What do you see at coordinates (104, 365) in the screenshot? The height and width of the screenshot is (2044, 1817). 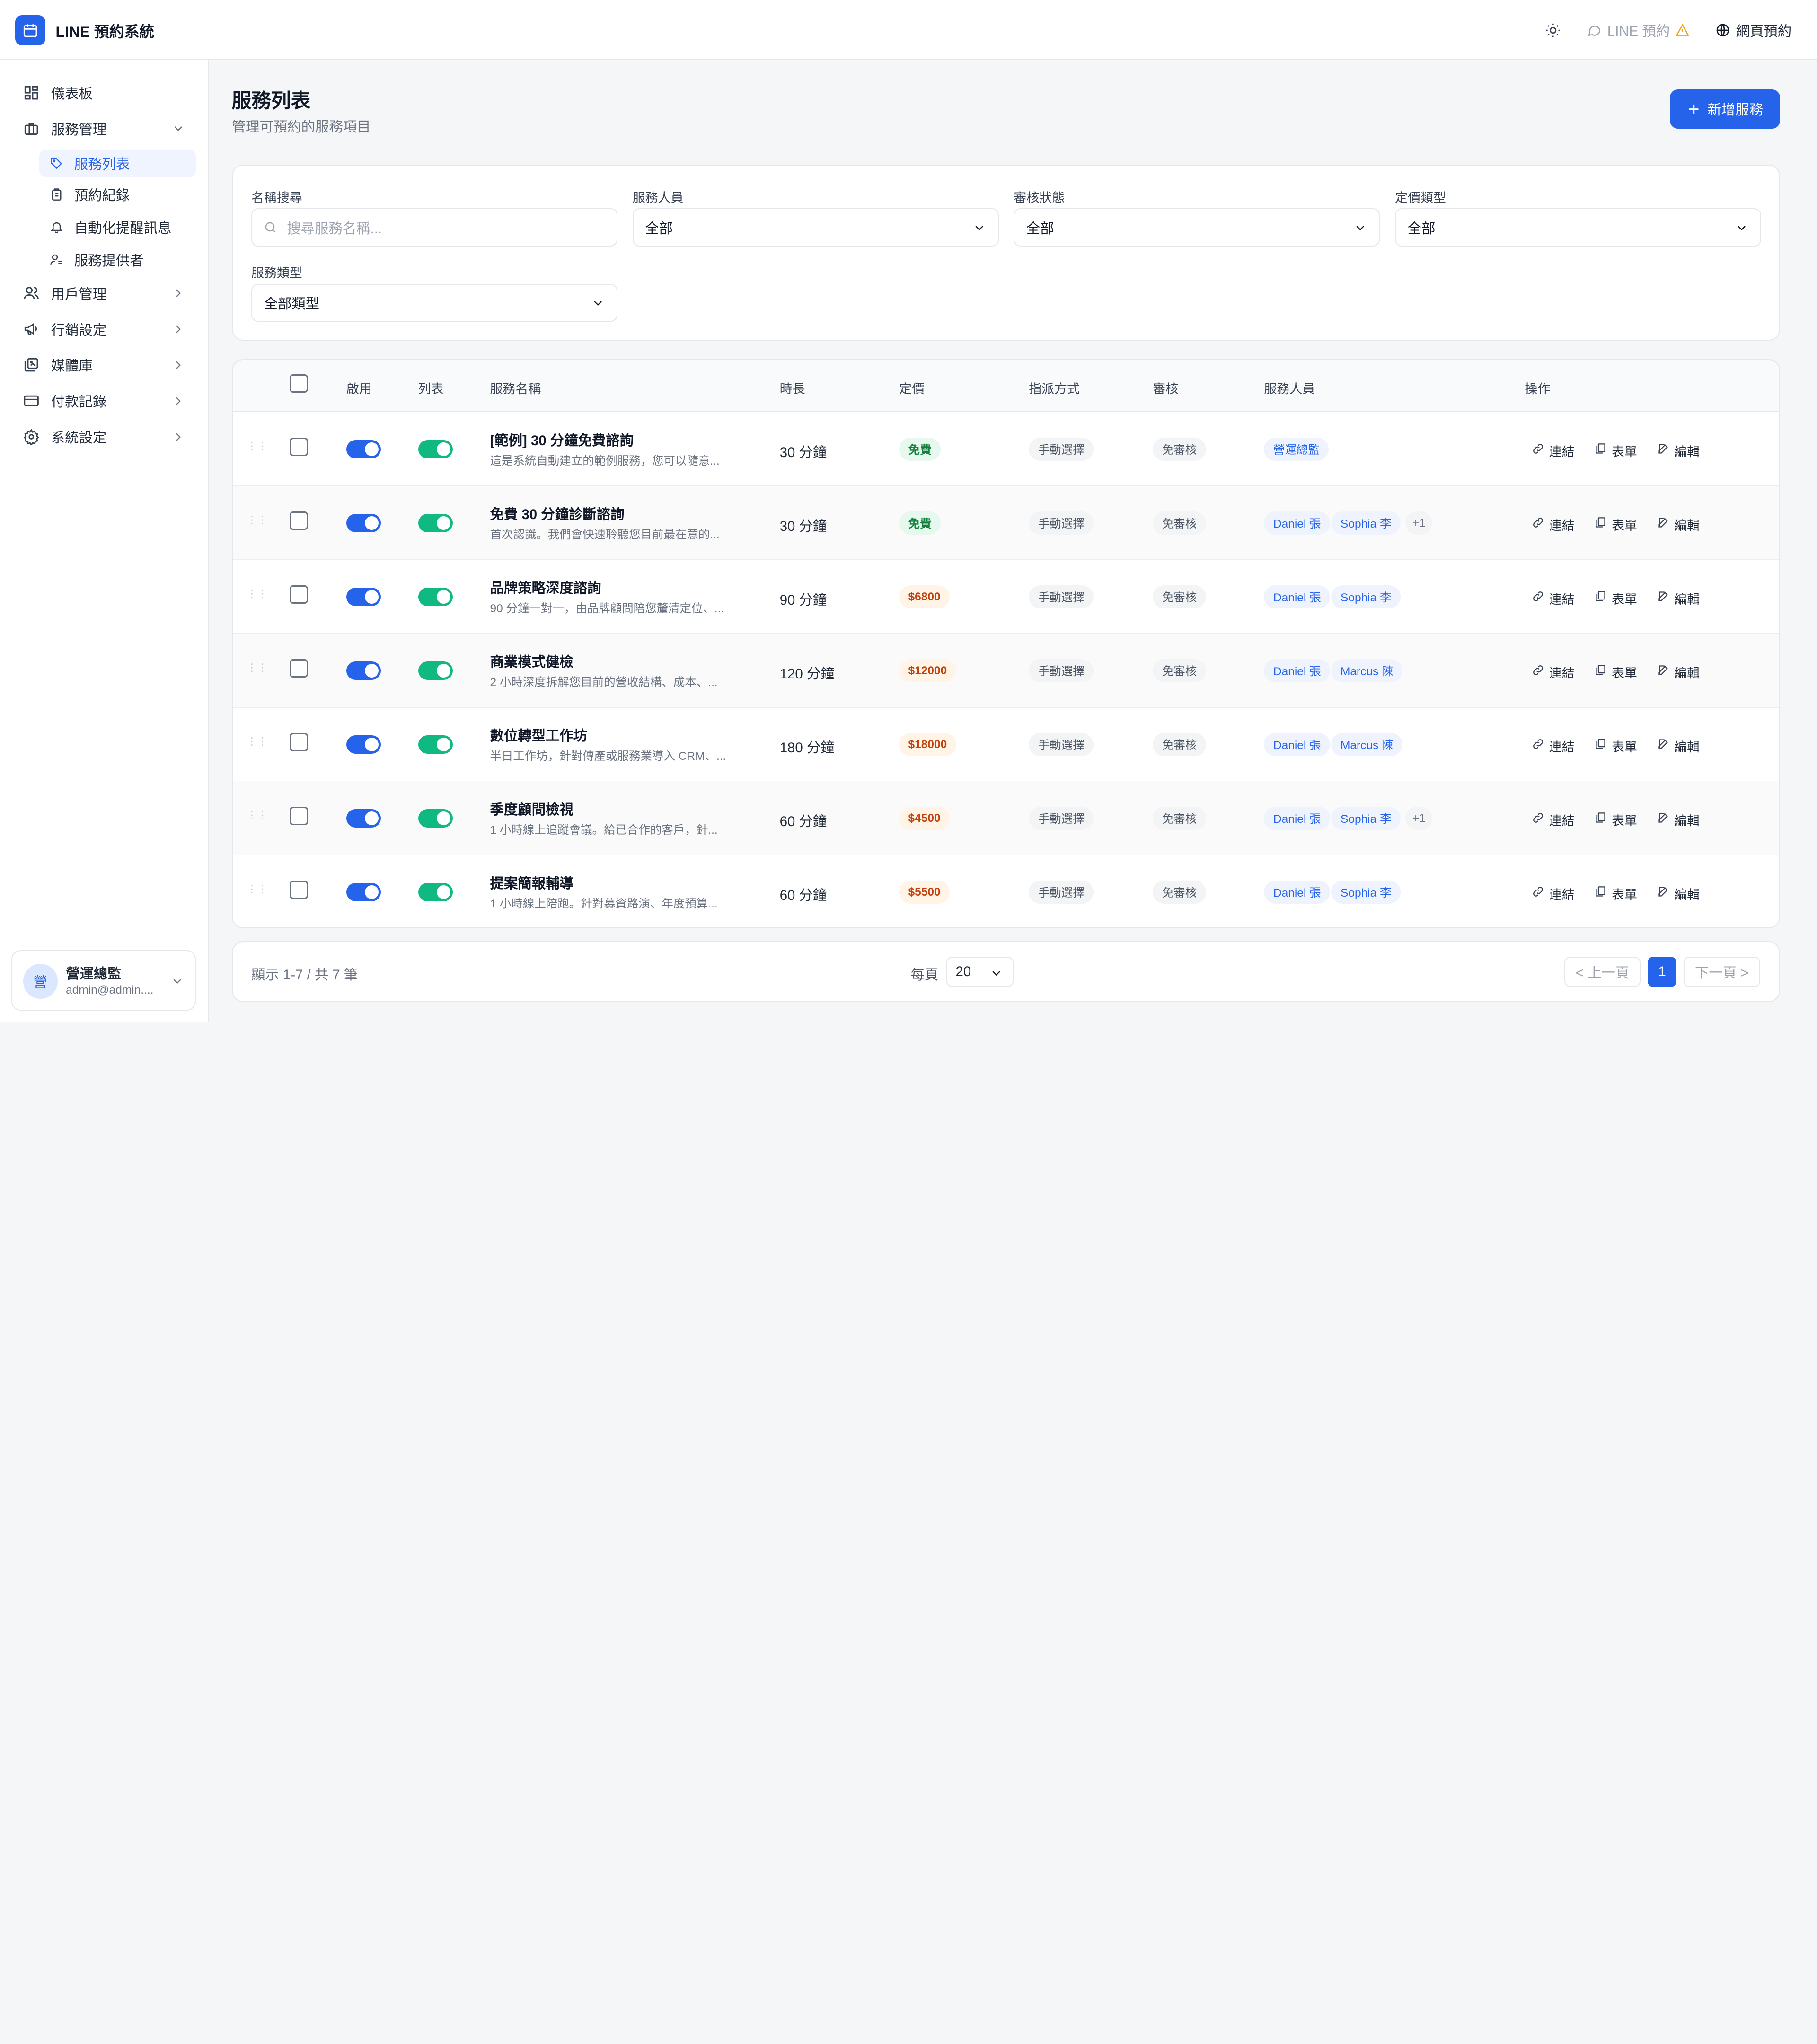 I see `sidebar-item-media: 媒體庫` at bounding box center [104, 365].